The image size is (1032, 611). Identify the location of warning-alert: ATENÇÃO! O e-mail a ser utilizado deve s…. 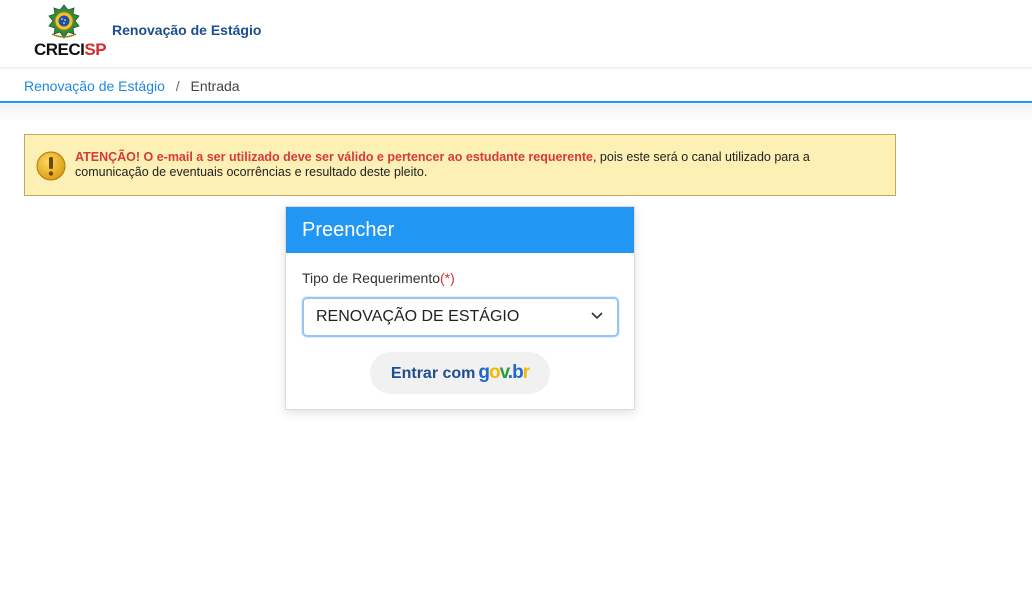
(460, 165).